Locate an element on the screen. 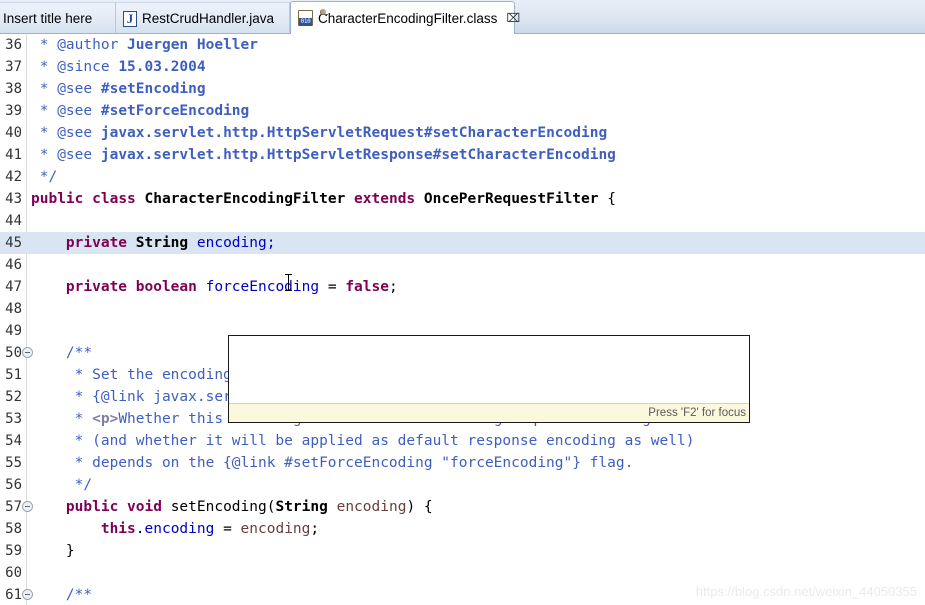 Image resolution: width=925 pixels, height=605 pixels. editor-tab-2: 010 CharacterEncodingFilter.class ⌧ is located at coordinates (405, 17).